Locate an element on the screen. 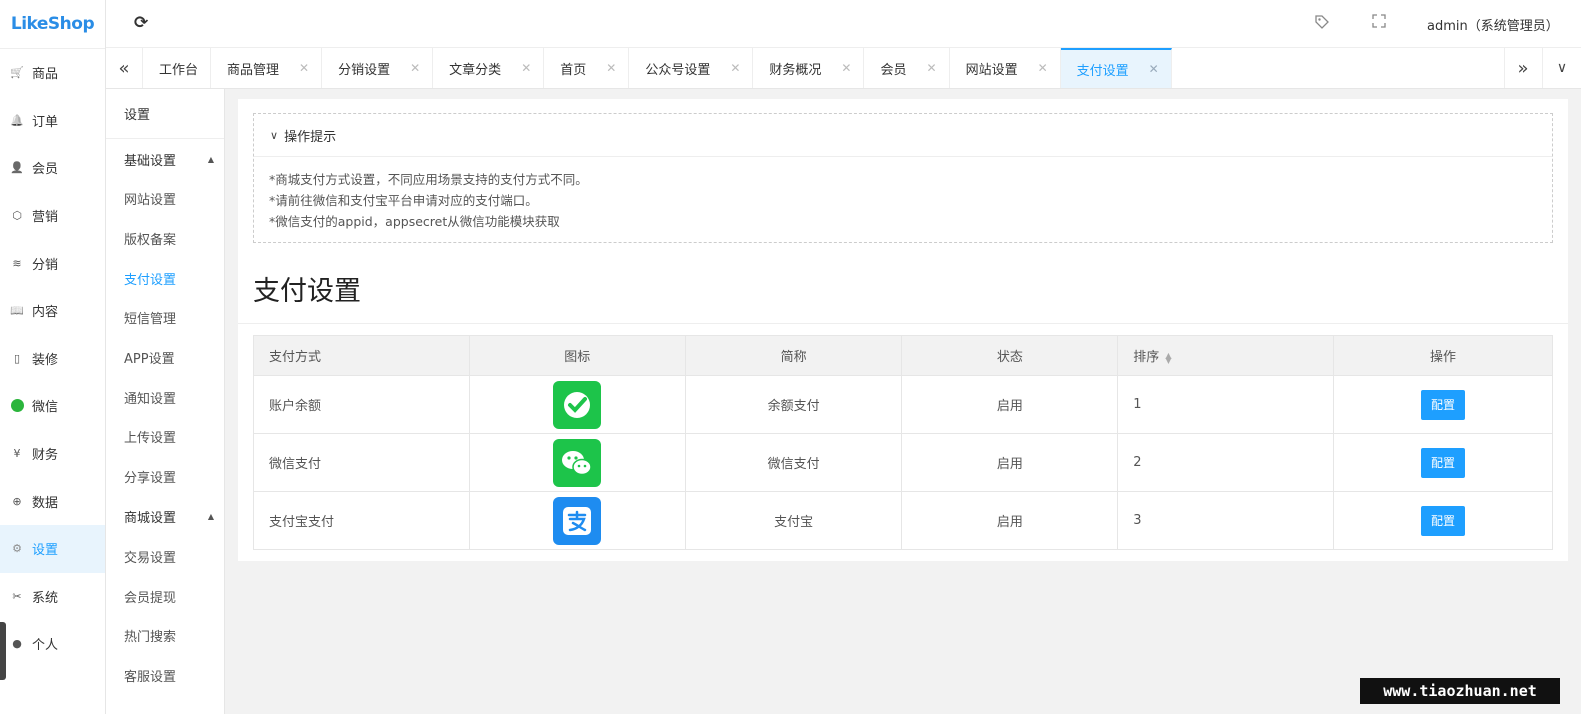 The image size is (1581, 714). sidebar-item-label: 设置 is located at coordinates (45, 551).